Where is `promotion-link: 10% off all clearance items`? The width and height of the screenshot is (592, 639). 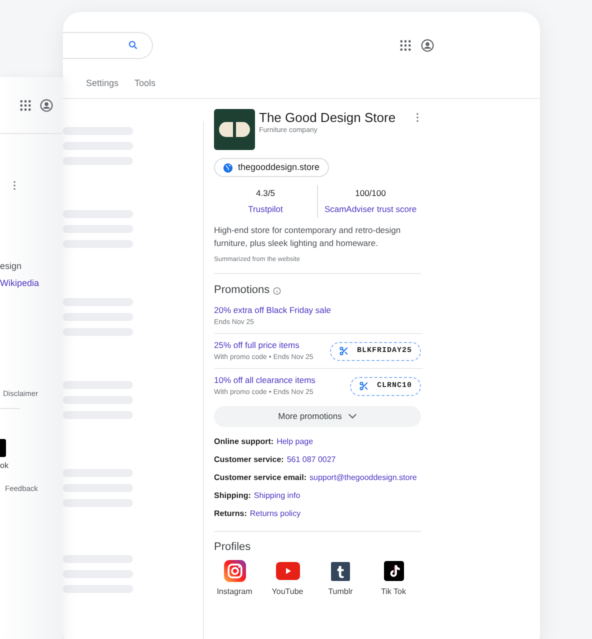 promotion-link: 10% off all clearance items is located at coordinates (282, 380).